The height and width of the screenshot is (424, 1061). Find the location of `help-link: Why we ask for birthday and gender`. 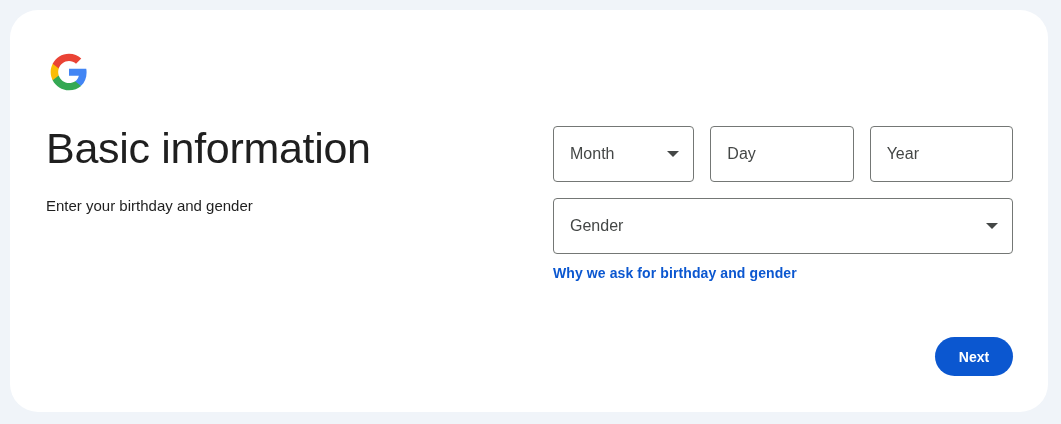

help-link: Why we ask for birthday and gender is located at coordinates (675, 273).